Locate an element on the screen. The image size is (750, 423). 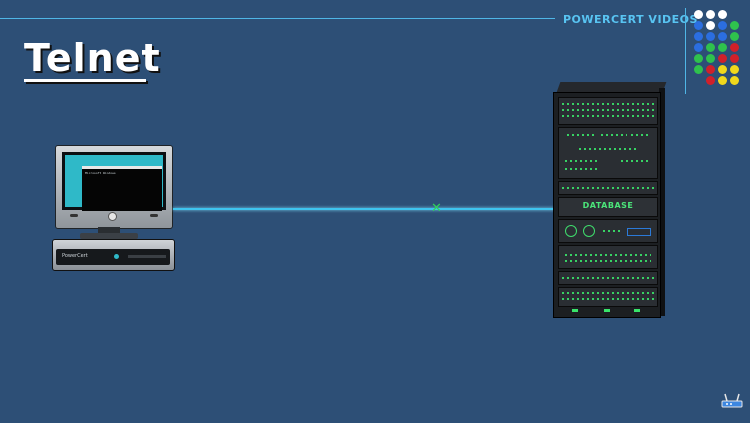
router-icon is located at coordinates (732, 400).